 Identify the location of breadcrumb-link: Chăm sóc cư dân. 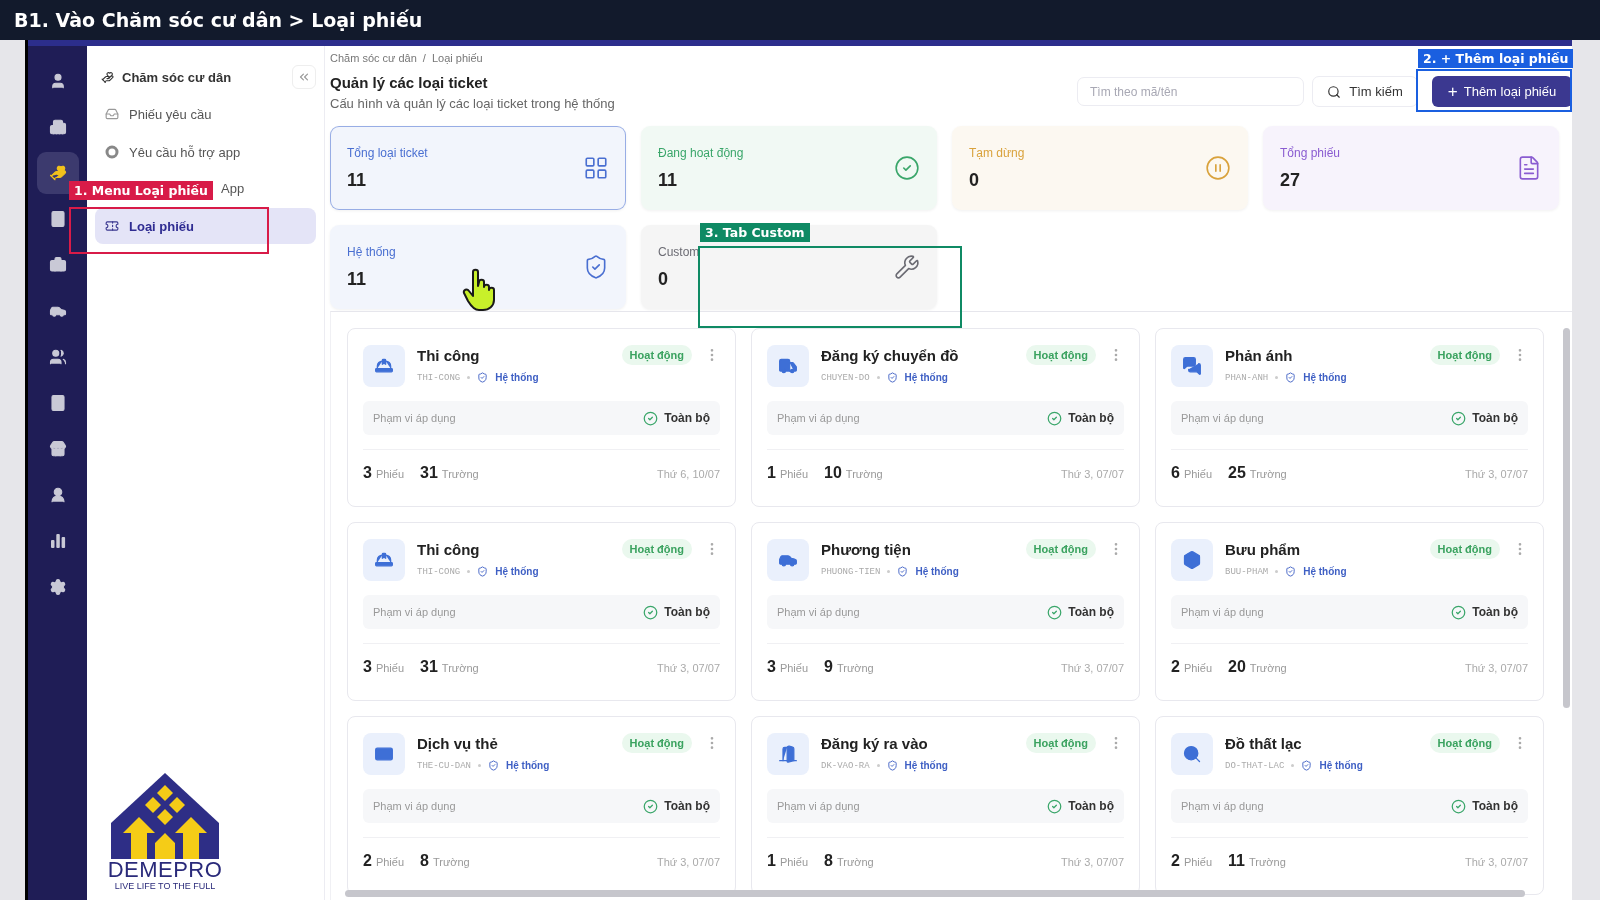
(373, 58).